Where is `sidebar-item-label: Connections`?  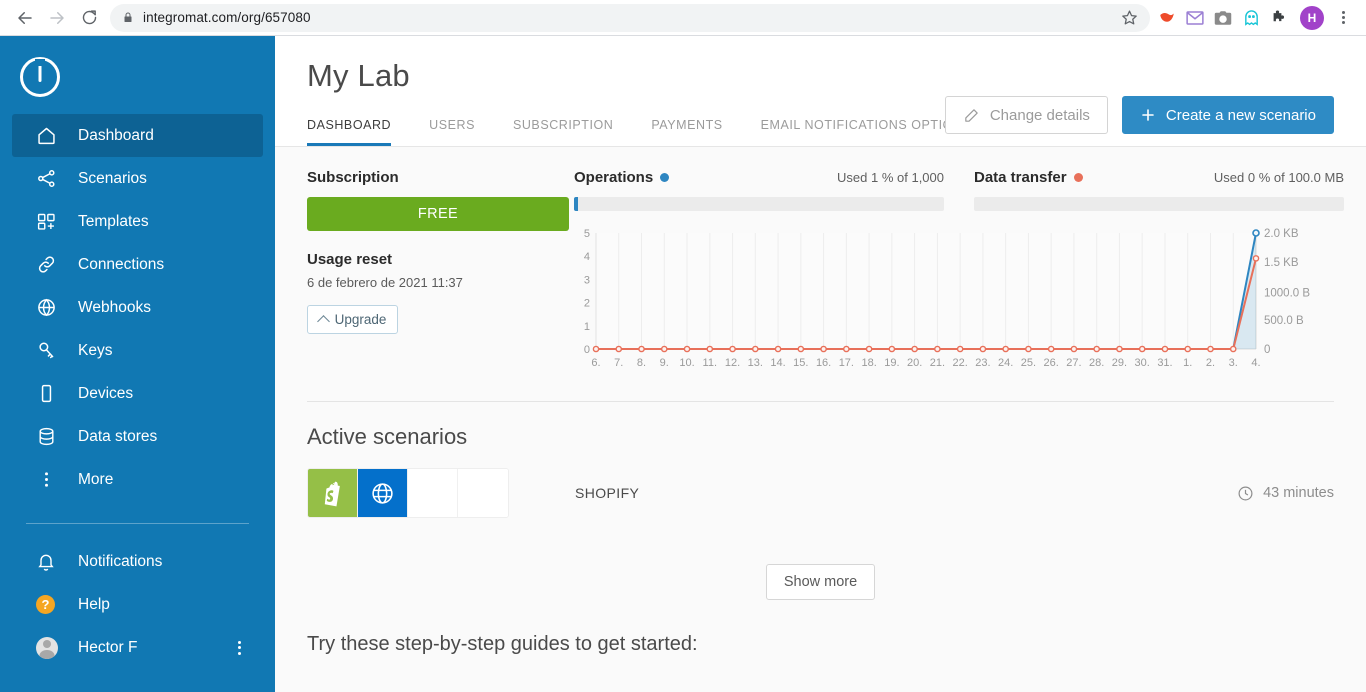
sidebar-item-label: Connections is located at coordinates (121, 264).